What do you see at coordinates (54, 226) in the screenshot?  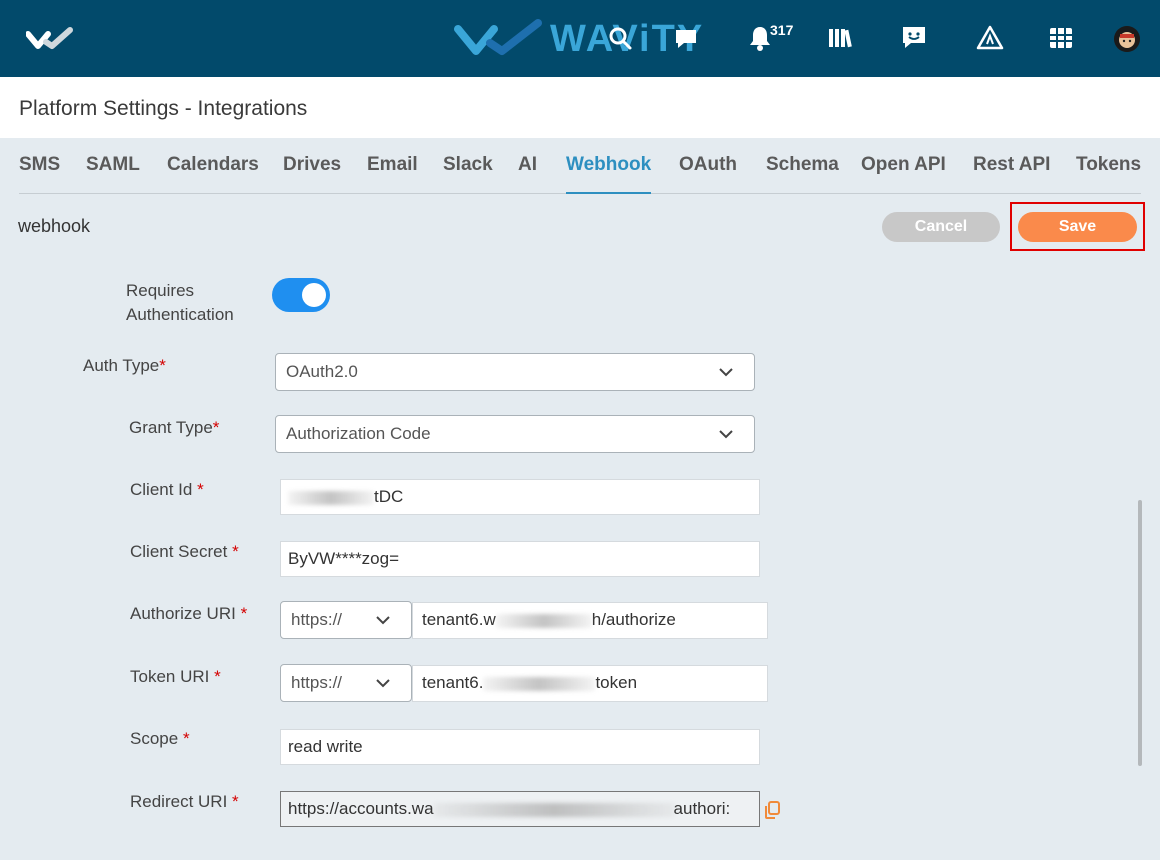 I see `section-label: webhook` at bounding box center [54, 226].